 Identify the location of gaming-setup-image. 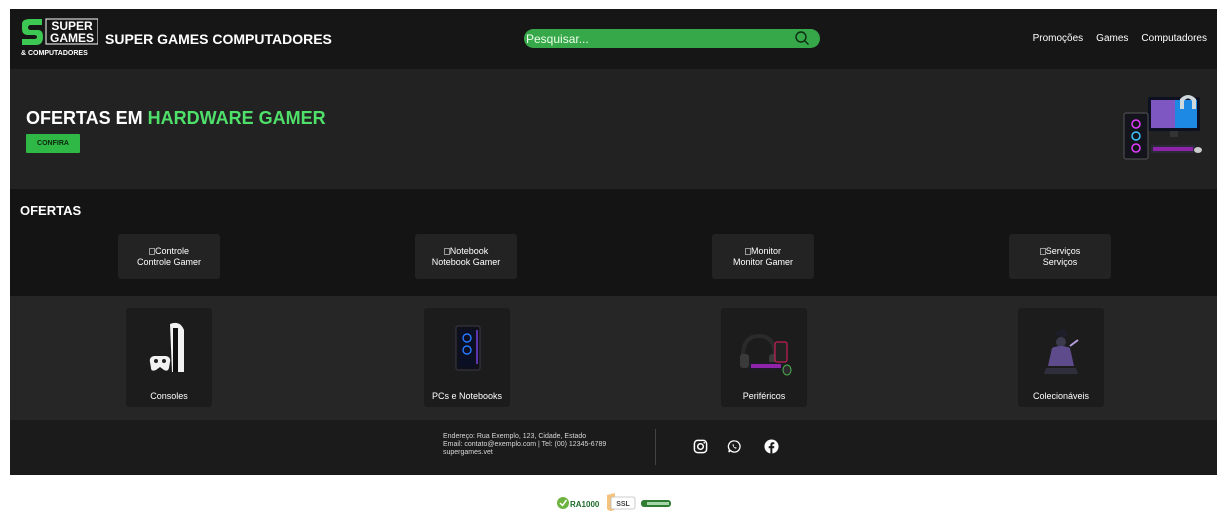
(1162, 127).